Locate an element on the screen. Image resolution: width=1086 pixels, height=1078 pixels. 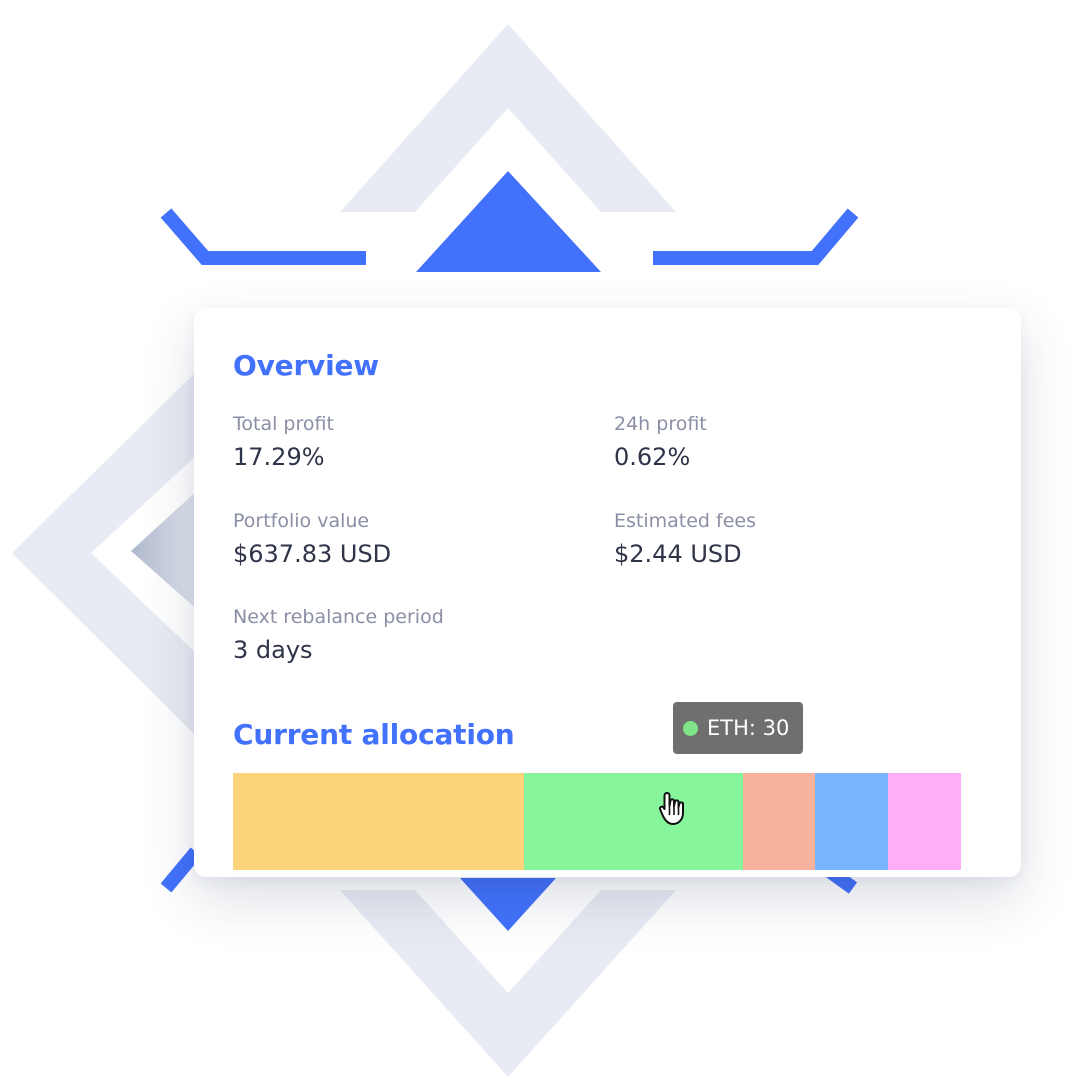
stat-24h-profit: 24h profit 0.62% is located at coordinates (660, 442).